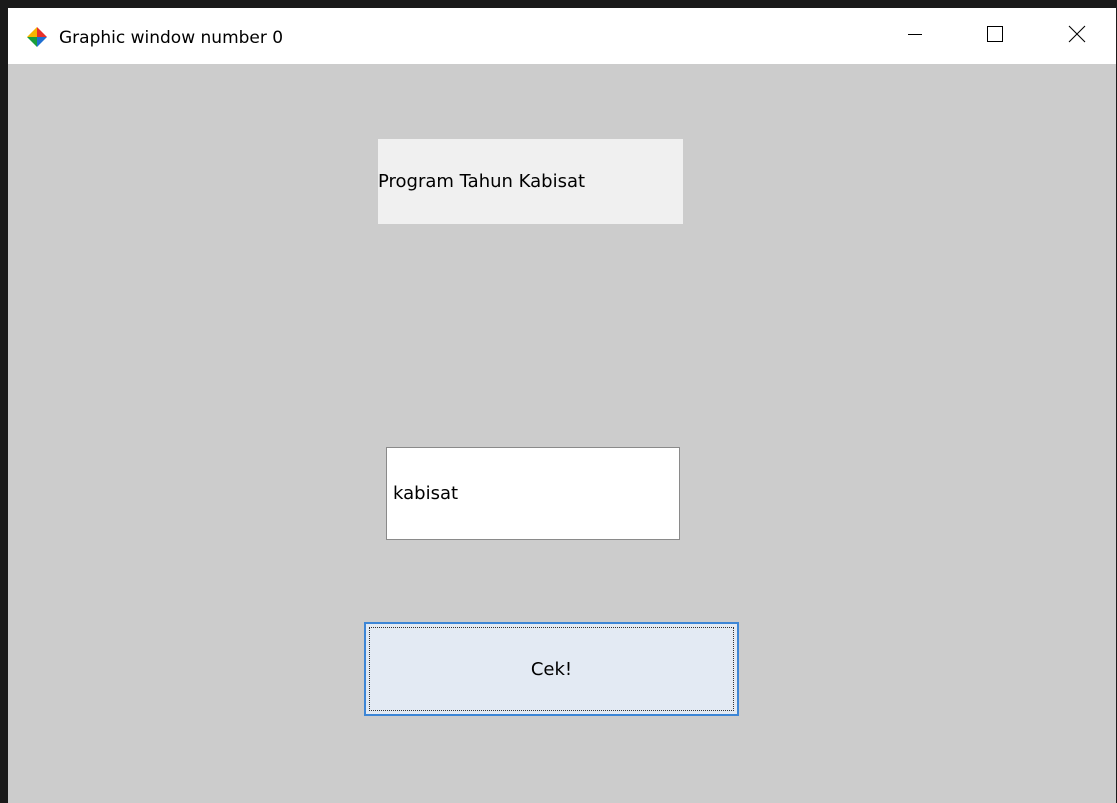 Image resolution: width=1117 pixels, height=803 pixels. What do you see at coordinates (562, 36) in the screenshot?
I see `title-bar: Graphic window number 0` at bounding box center [562, 36].